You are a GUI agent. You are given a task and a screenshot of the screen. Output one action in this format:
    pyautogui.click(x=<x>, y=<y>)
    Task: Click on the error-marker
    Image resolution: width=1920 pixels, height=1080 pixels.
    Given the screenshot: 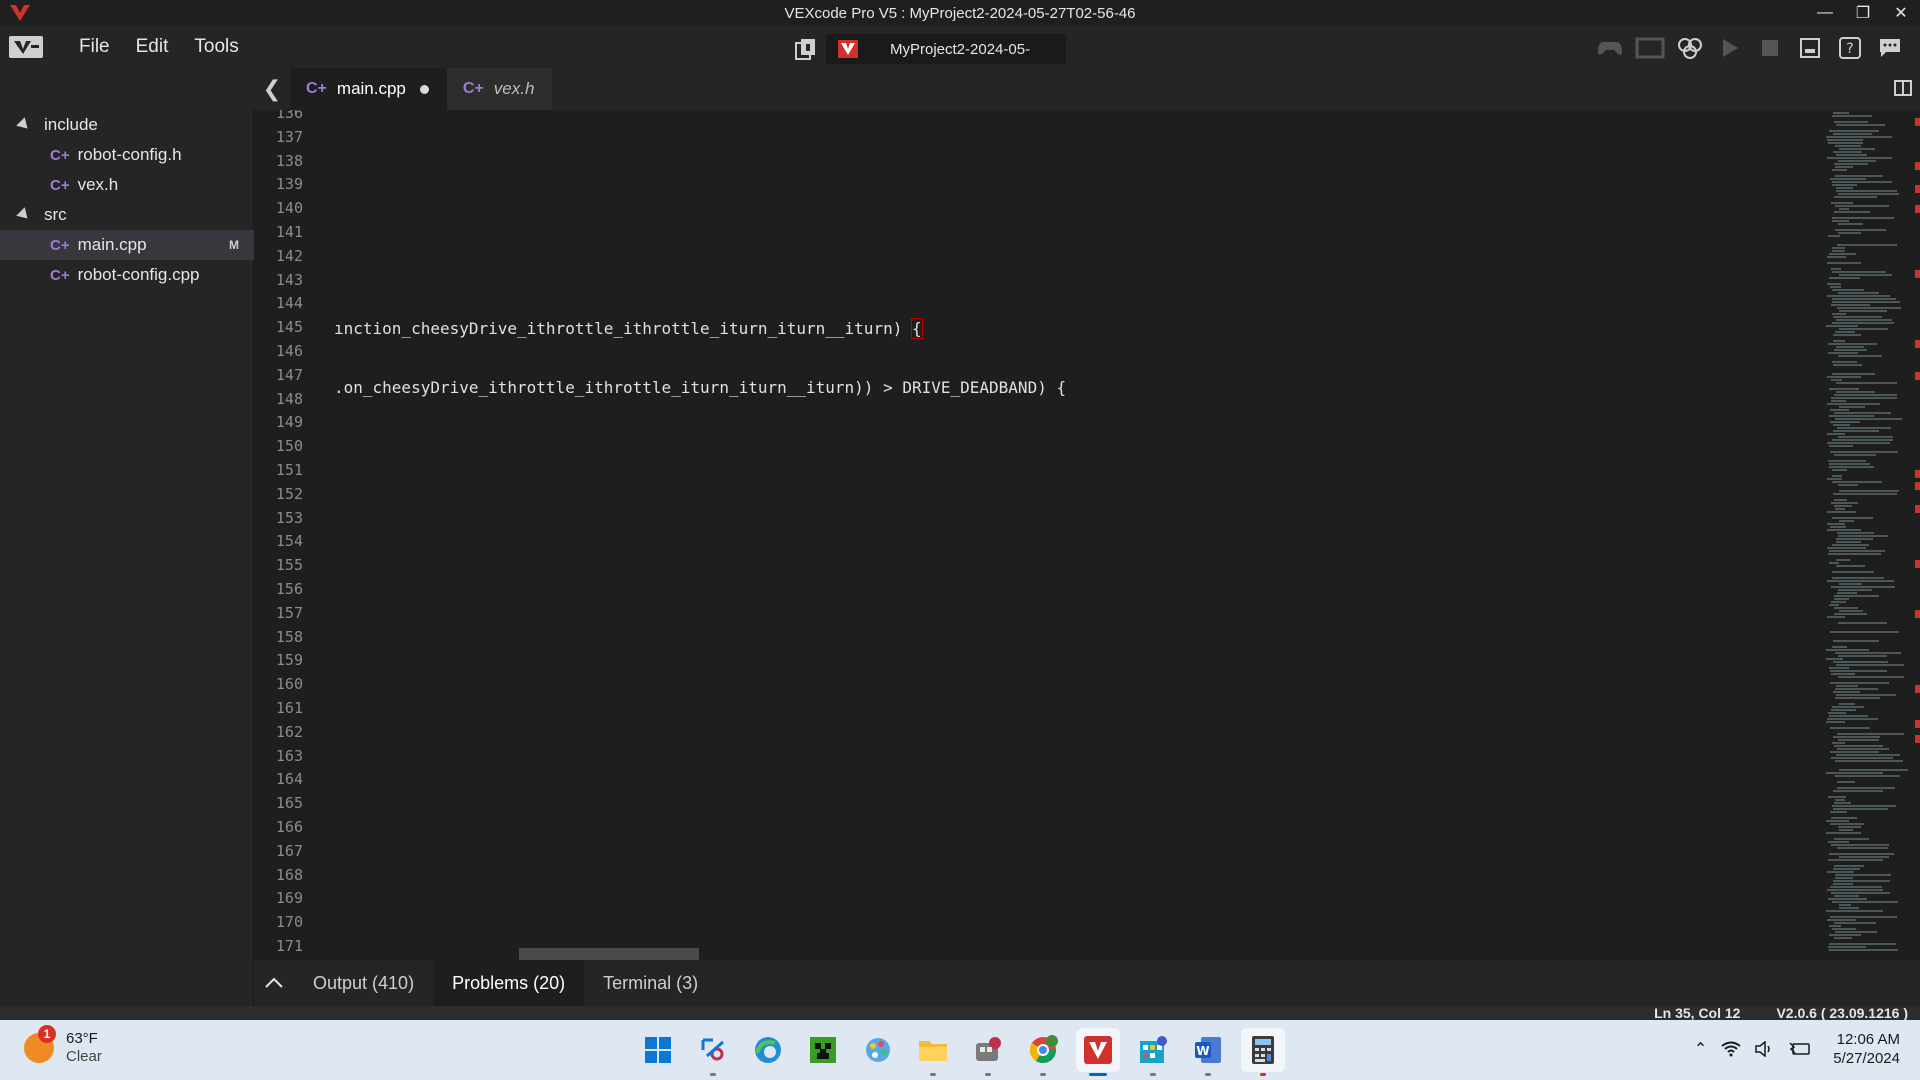 What is the action you would take?
    pyautogui.click(x=1917, y=274)
    